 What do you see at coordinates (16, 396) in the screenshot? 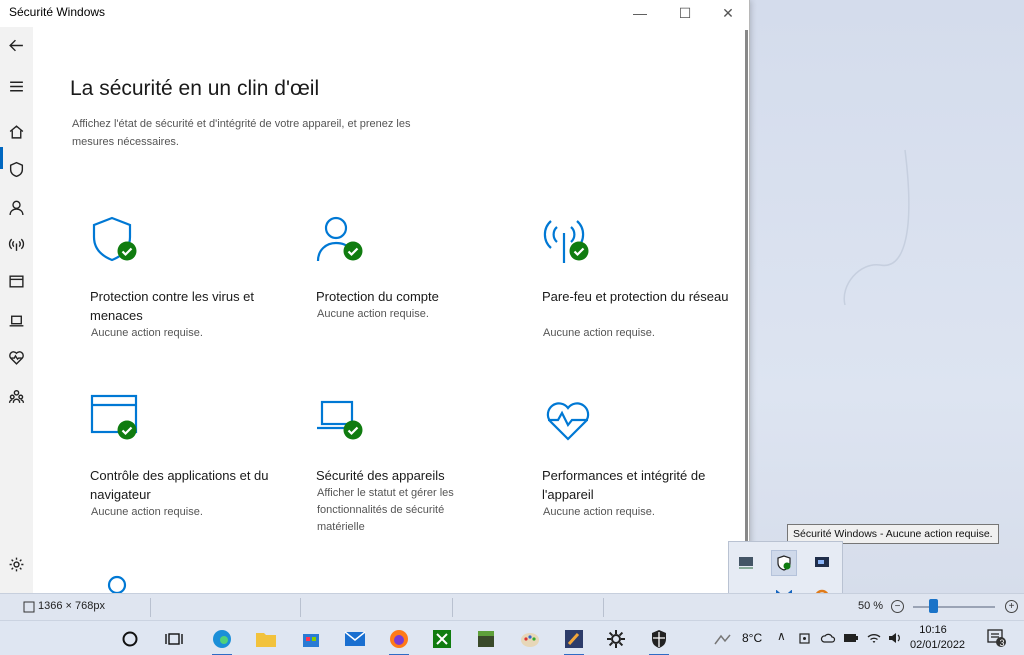
I see `family-options-icon` at bounding box center [16, 396].